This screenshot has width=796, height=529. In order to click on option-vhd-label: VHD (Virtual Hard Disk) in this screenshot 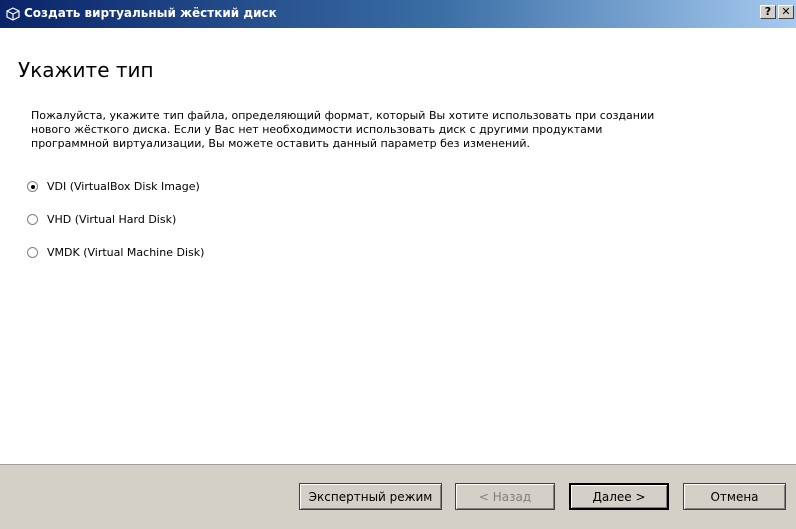, I will do `click(112, 219)`.